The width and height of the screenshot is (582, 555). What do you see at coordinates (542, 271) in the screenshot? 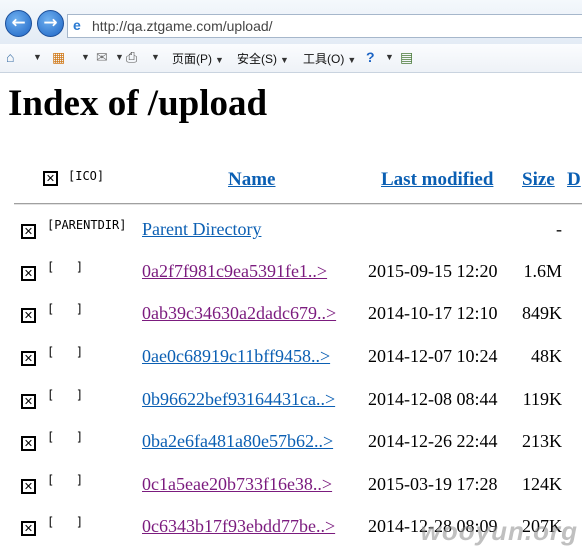
I see `row-size: 1.6M` at bounding box center [542, 271].